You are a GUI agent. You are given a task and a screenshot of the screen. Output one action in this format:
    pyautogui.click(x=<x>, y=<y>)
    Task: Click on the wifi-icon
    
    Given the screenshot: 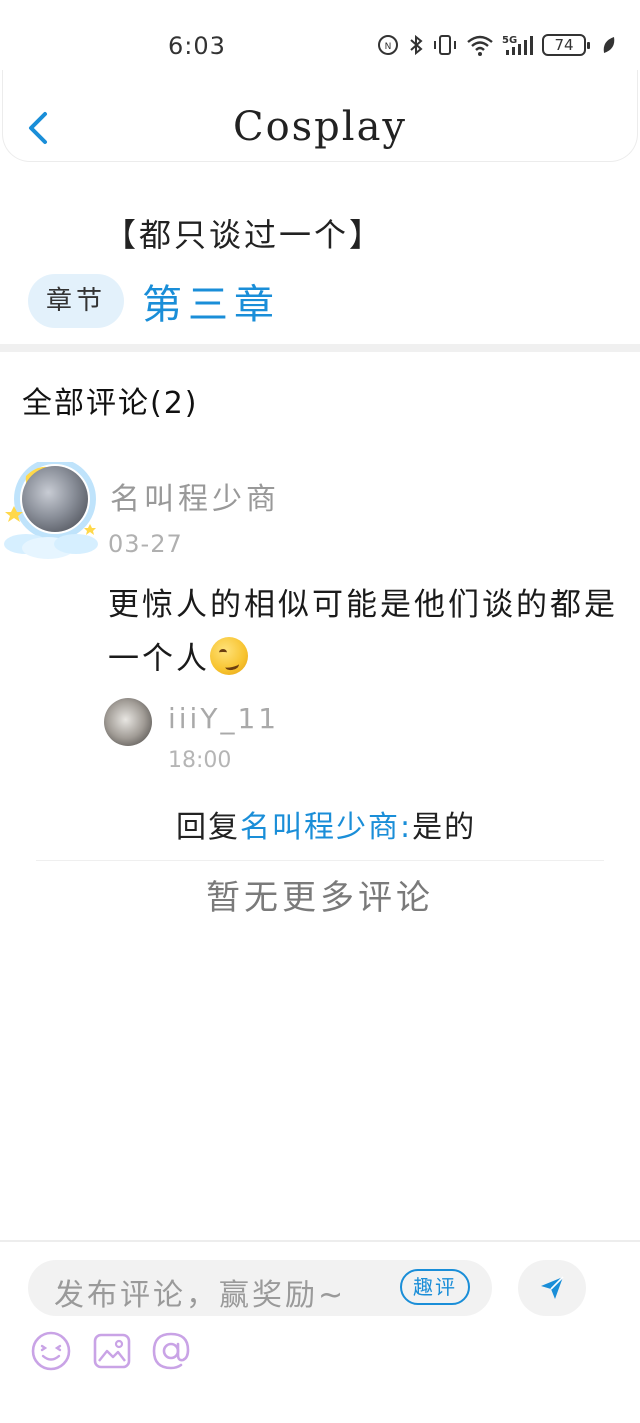 What is the action you would take?
    pyautogui.click(x=480, y=45)
    